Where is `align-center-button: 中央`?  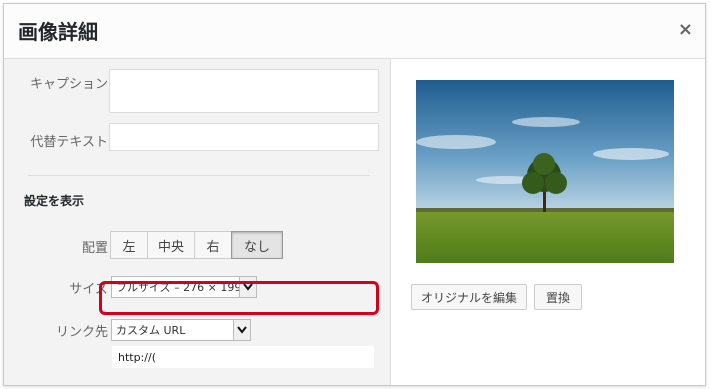
align-center-button: 中央 is located at coordinates (171, 245).